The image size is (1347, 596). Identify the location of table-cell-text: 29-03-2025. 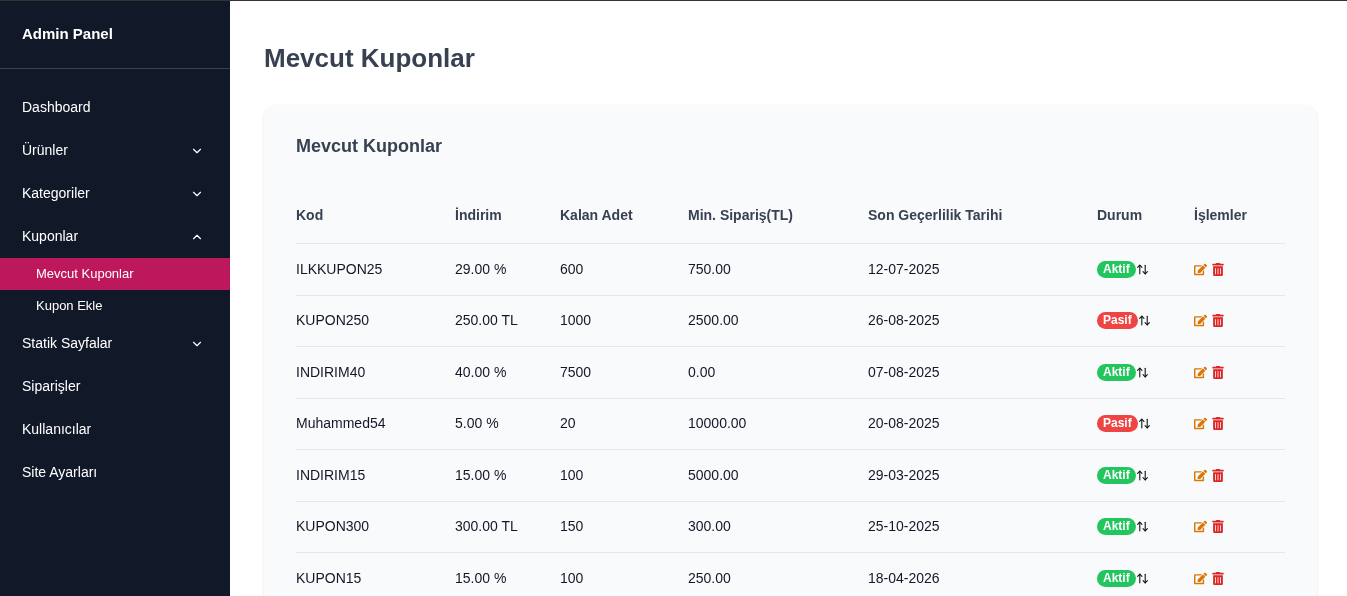
(904, 475).